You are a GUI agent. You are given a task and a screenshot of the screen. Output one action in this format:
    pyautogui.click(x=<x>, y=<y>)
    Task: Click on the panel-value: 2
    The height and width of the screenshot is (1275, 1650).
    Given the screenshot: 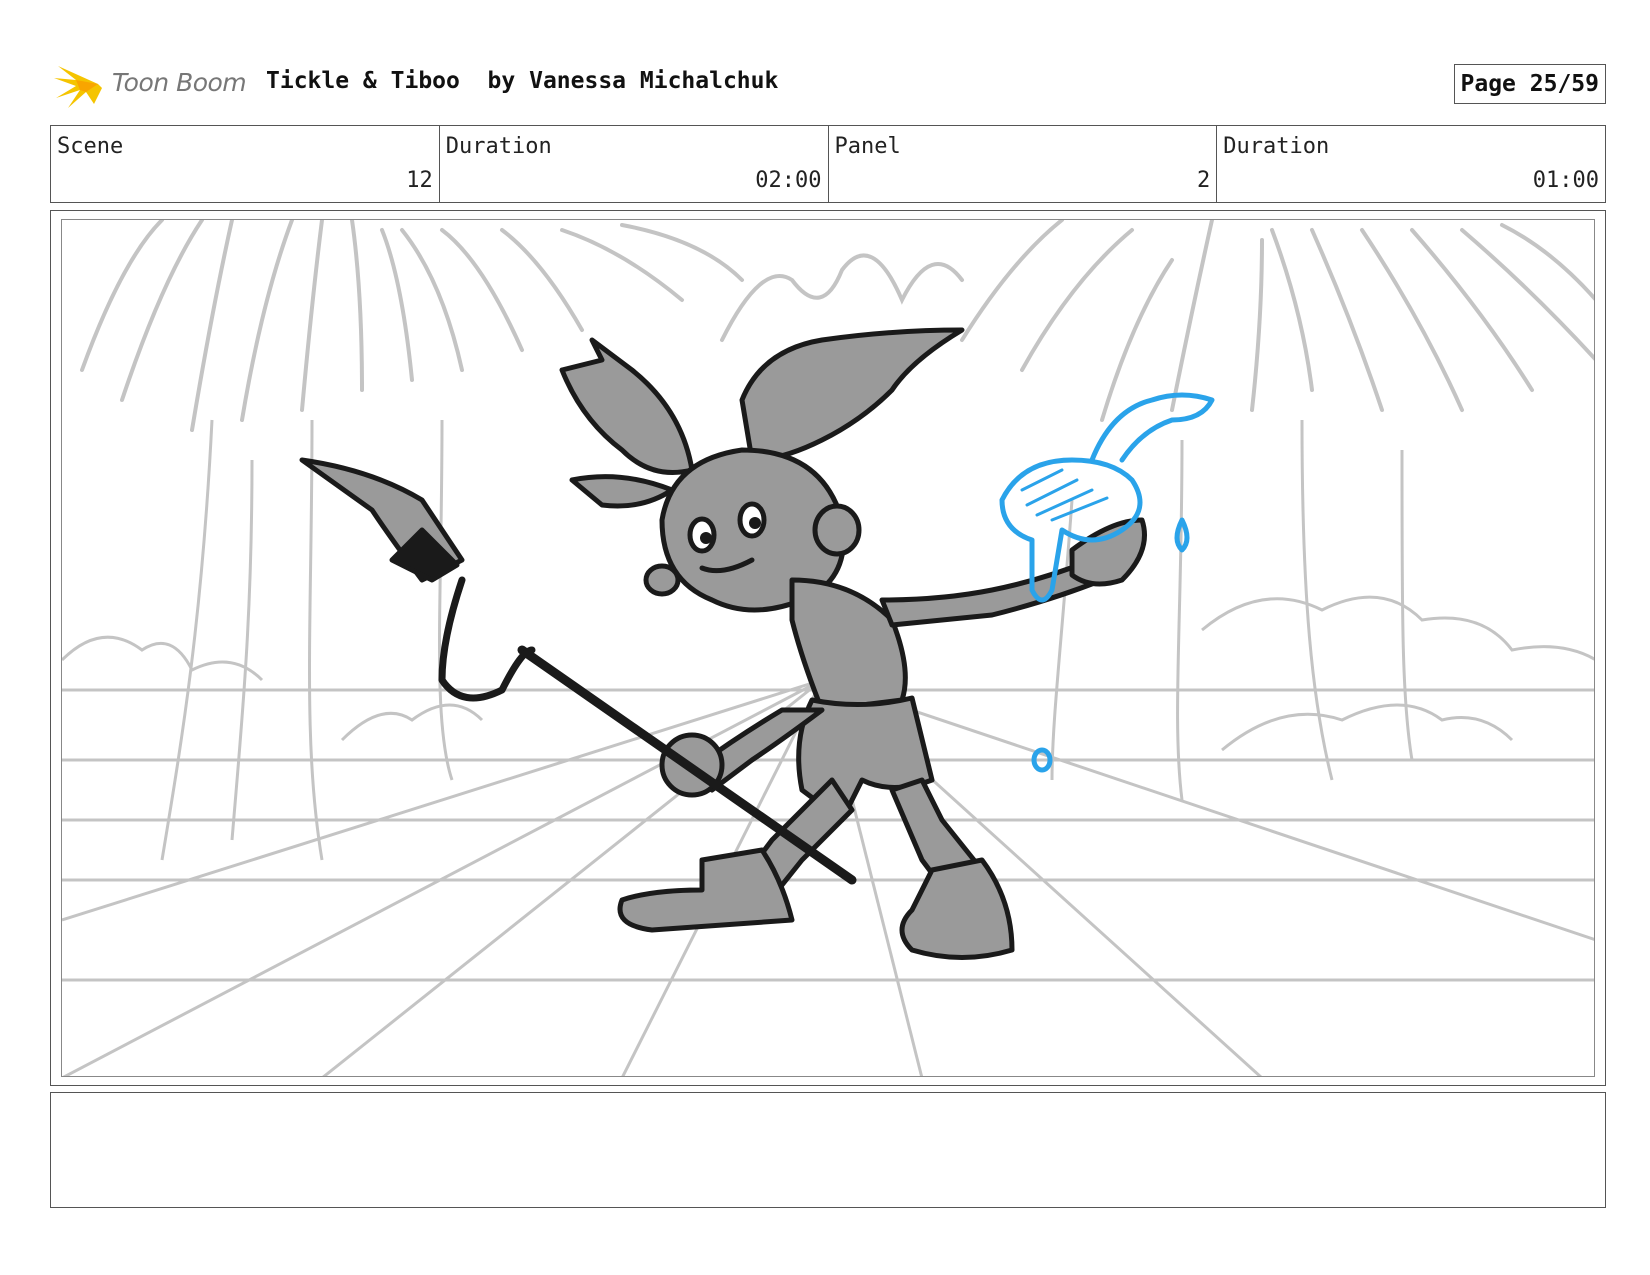 What is the action you would take?
    pyautogui.click(x=1204, y=180)
    